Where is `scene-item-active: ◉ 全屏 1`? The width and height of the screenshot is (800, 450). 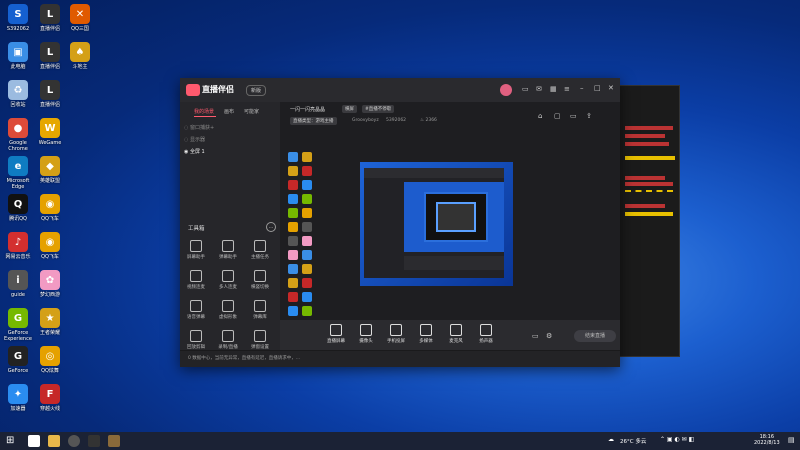 scene-item-active: ◉ 全屏 1 is located at coordinates (194, 151).